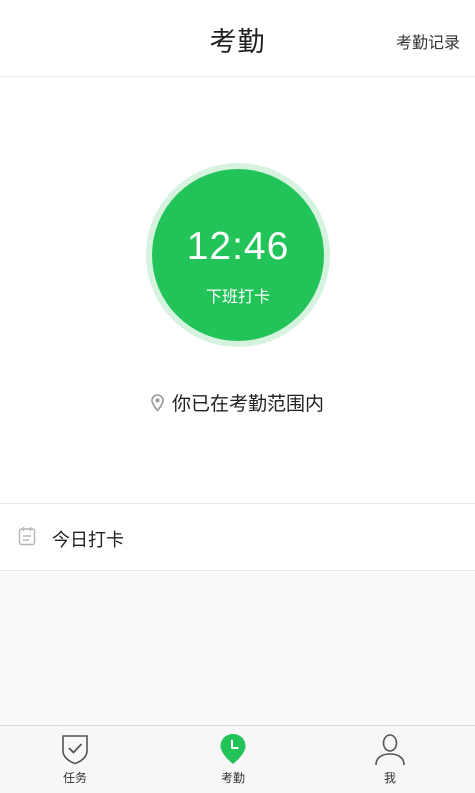 This screenshot has height=793, width=475. I want to click on tab-me: 我, so click(390, 759).